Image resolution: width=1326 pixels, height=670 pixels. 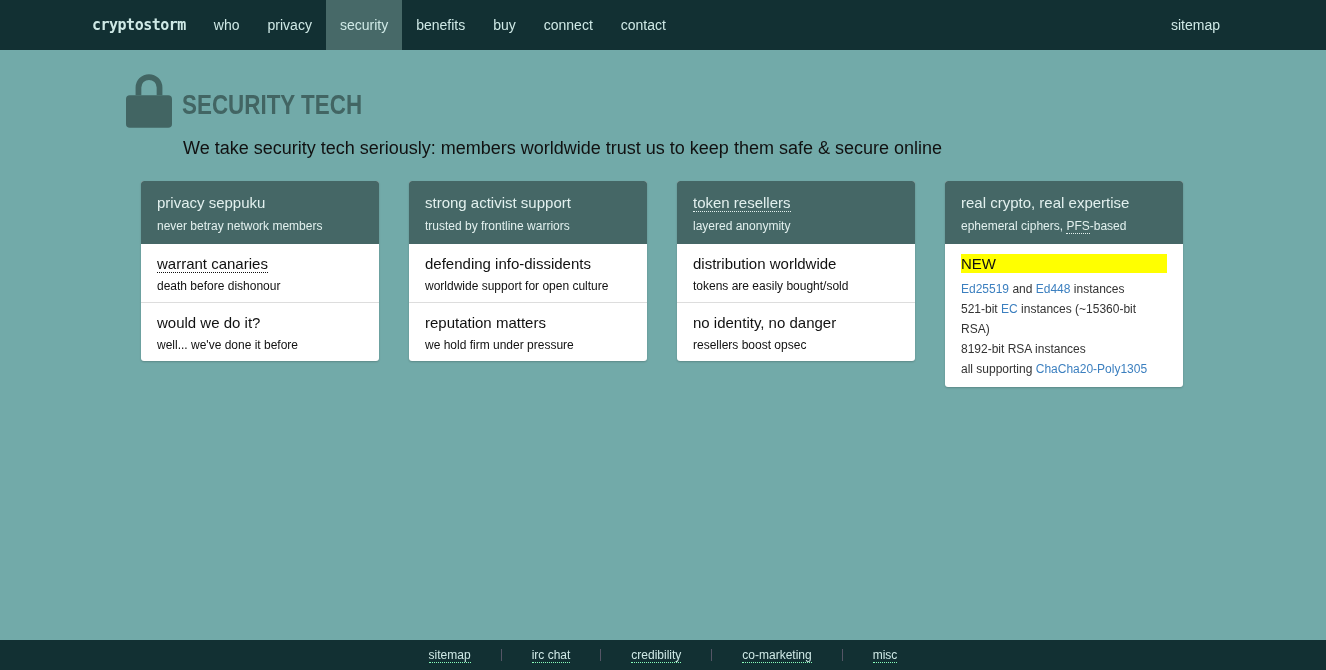 What do you see at coordinates (750, 345) in the screenshot?
I see `item-text: resellers boost opsec` at bounding box center [750, 345].